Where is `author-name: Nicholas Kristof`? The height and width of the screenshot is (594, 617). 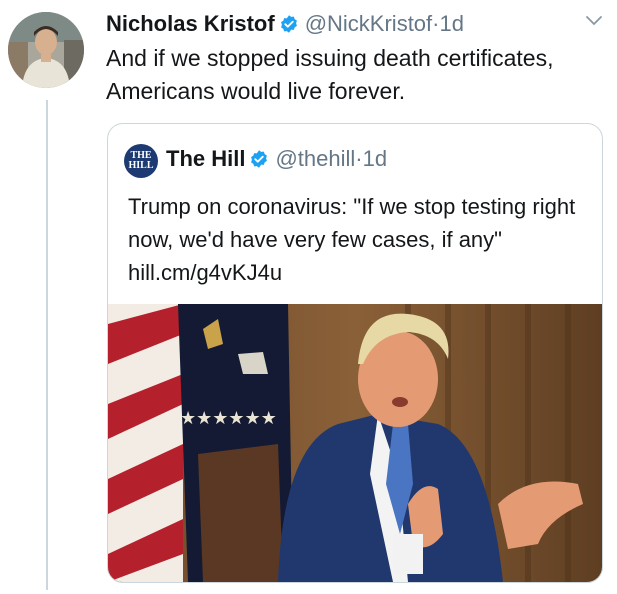 author-name: Nicholas Kristof is located at coordinates (190, 23).